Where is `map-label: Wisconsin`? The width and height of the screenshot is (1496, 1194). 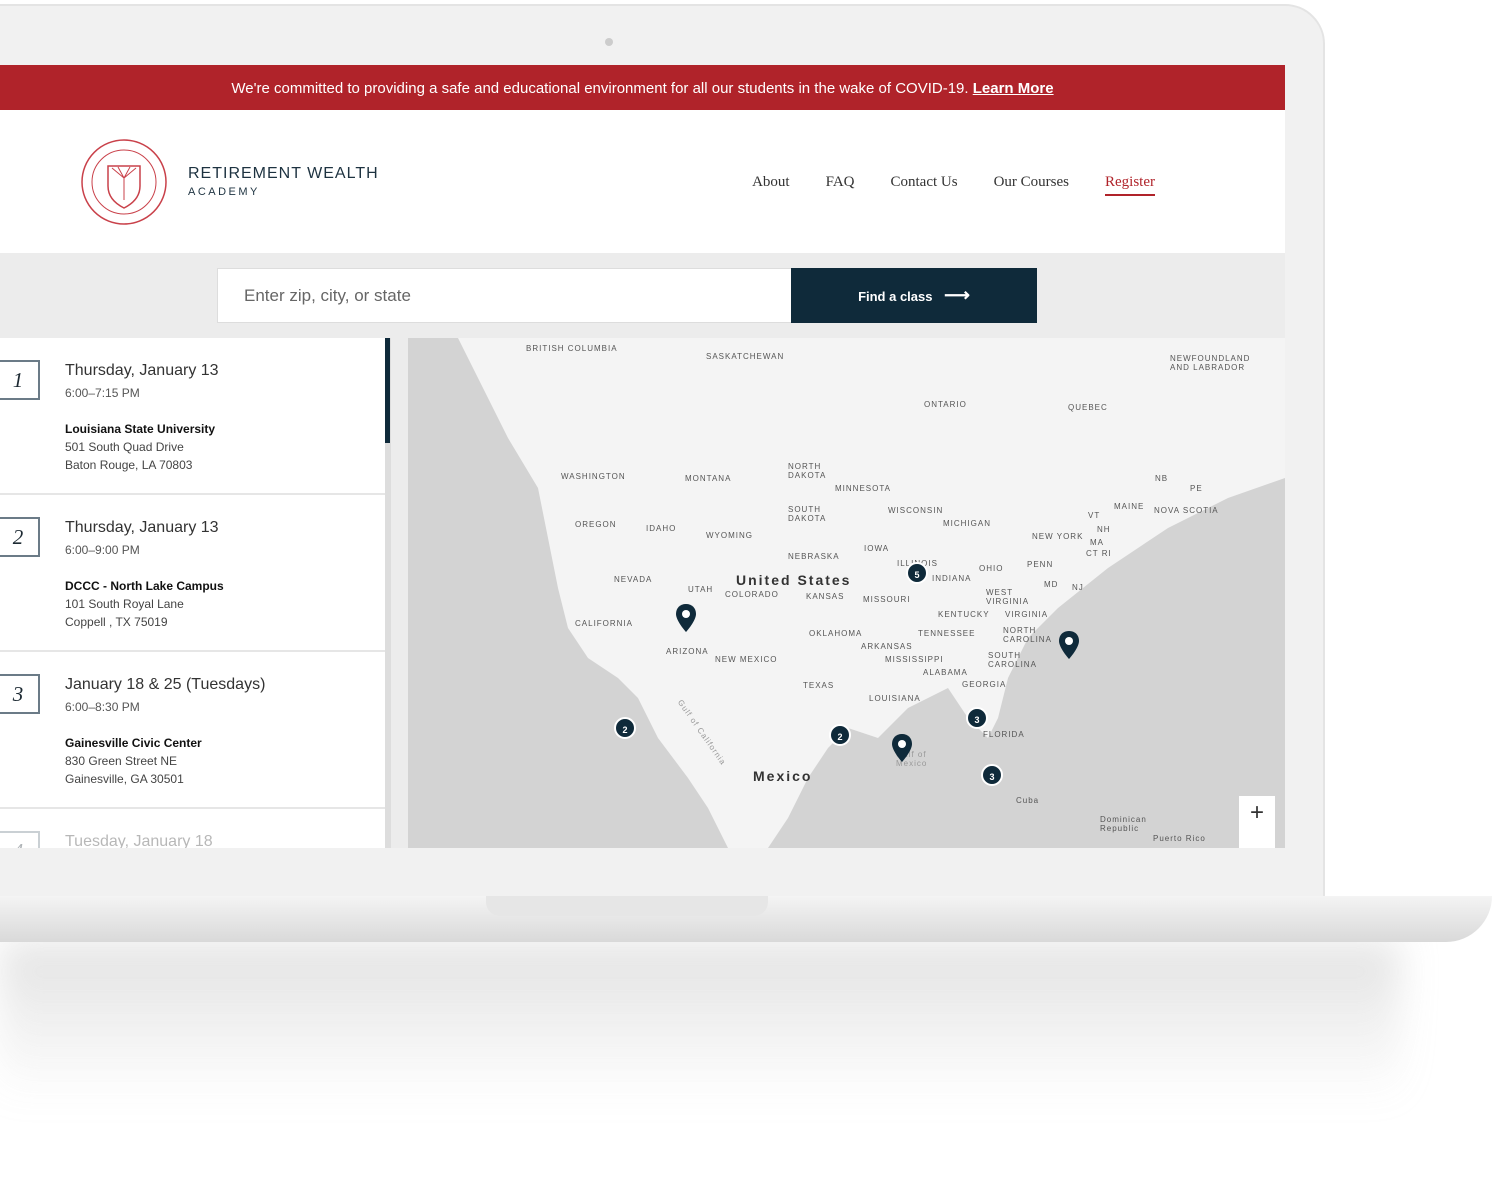 map-label: Wisconsin is located at coordinates (916, 510).